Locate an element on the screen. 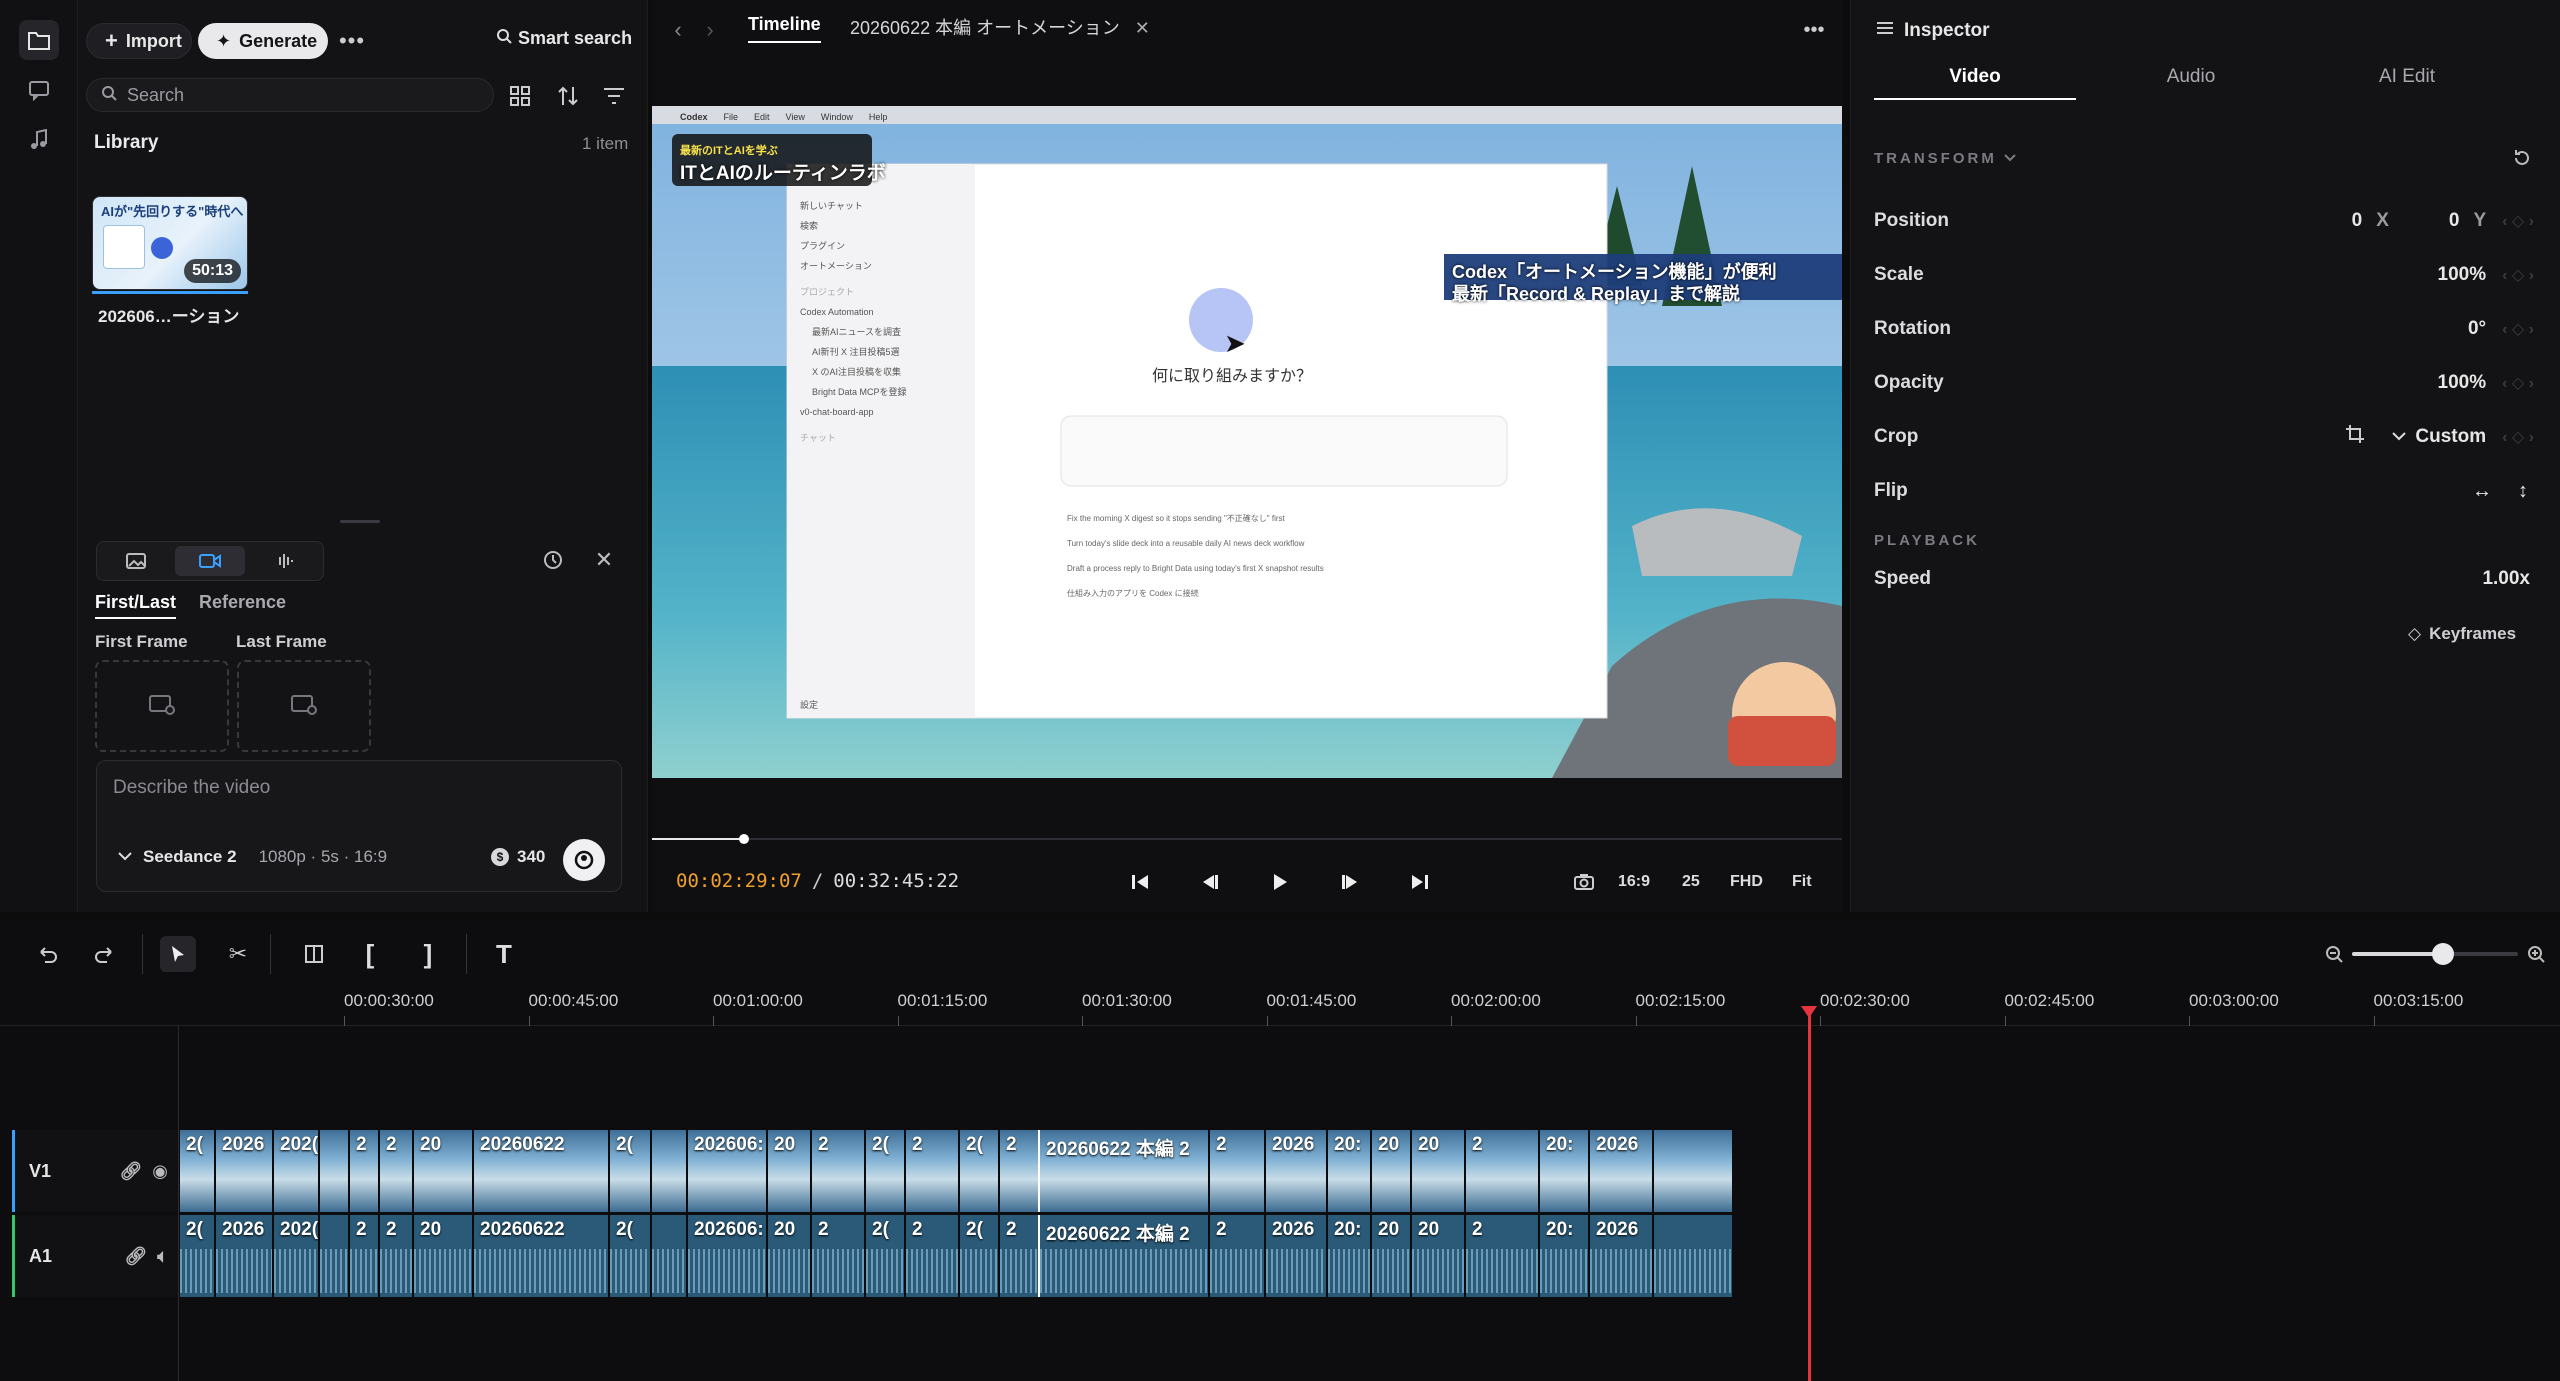 The width and height of the screenshot is (2560, 1381). rotation-value: 0° is located at coordinates (2477, 329).